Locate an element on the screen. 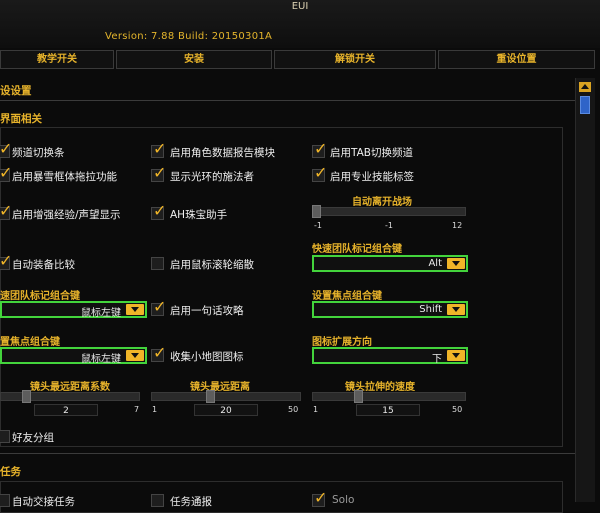  unlock-toggle-button: 解锁开关 is located at coordinates (355, 59).